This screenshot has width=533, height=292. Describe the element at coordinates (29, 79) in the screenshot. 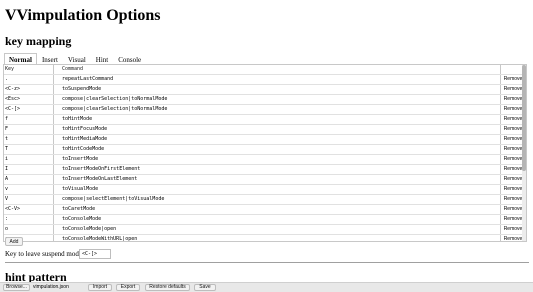

I see `key-cell: .` at that location.